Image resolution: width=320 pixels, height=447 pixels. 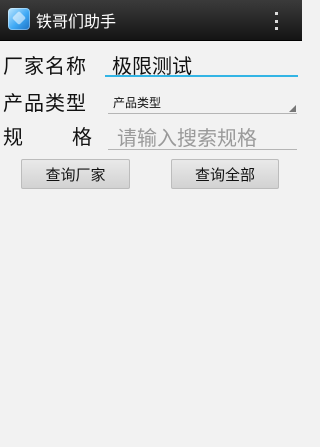 I want to click on query-all-button: 查询全部, so click(x=225, y=174).